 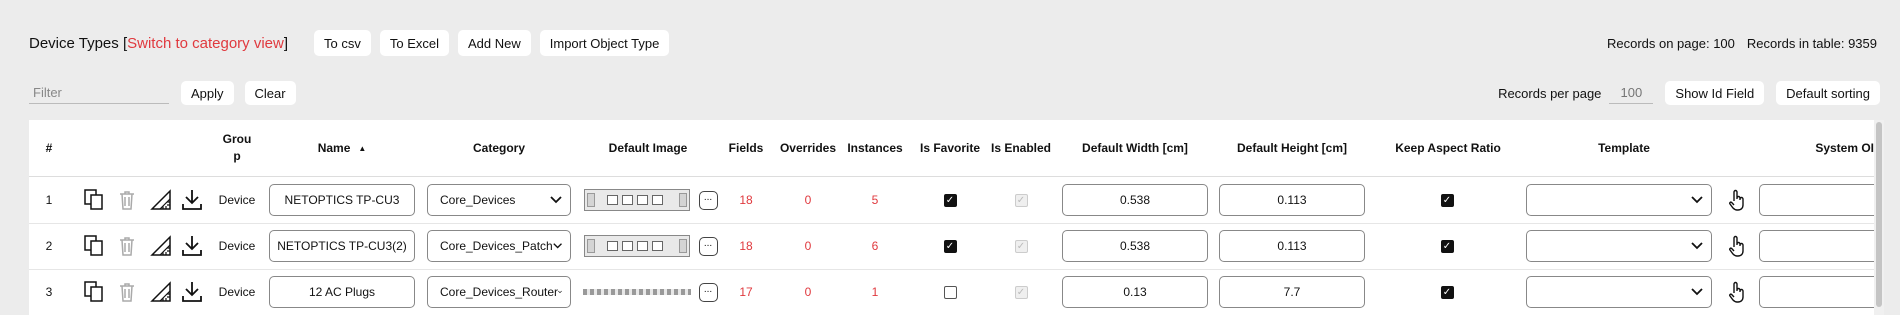 I want to click on col-header-fields: Fields, so click(x=746, y=148).